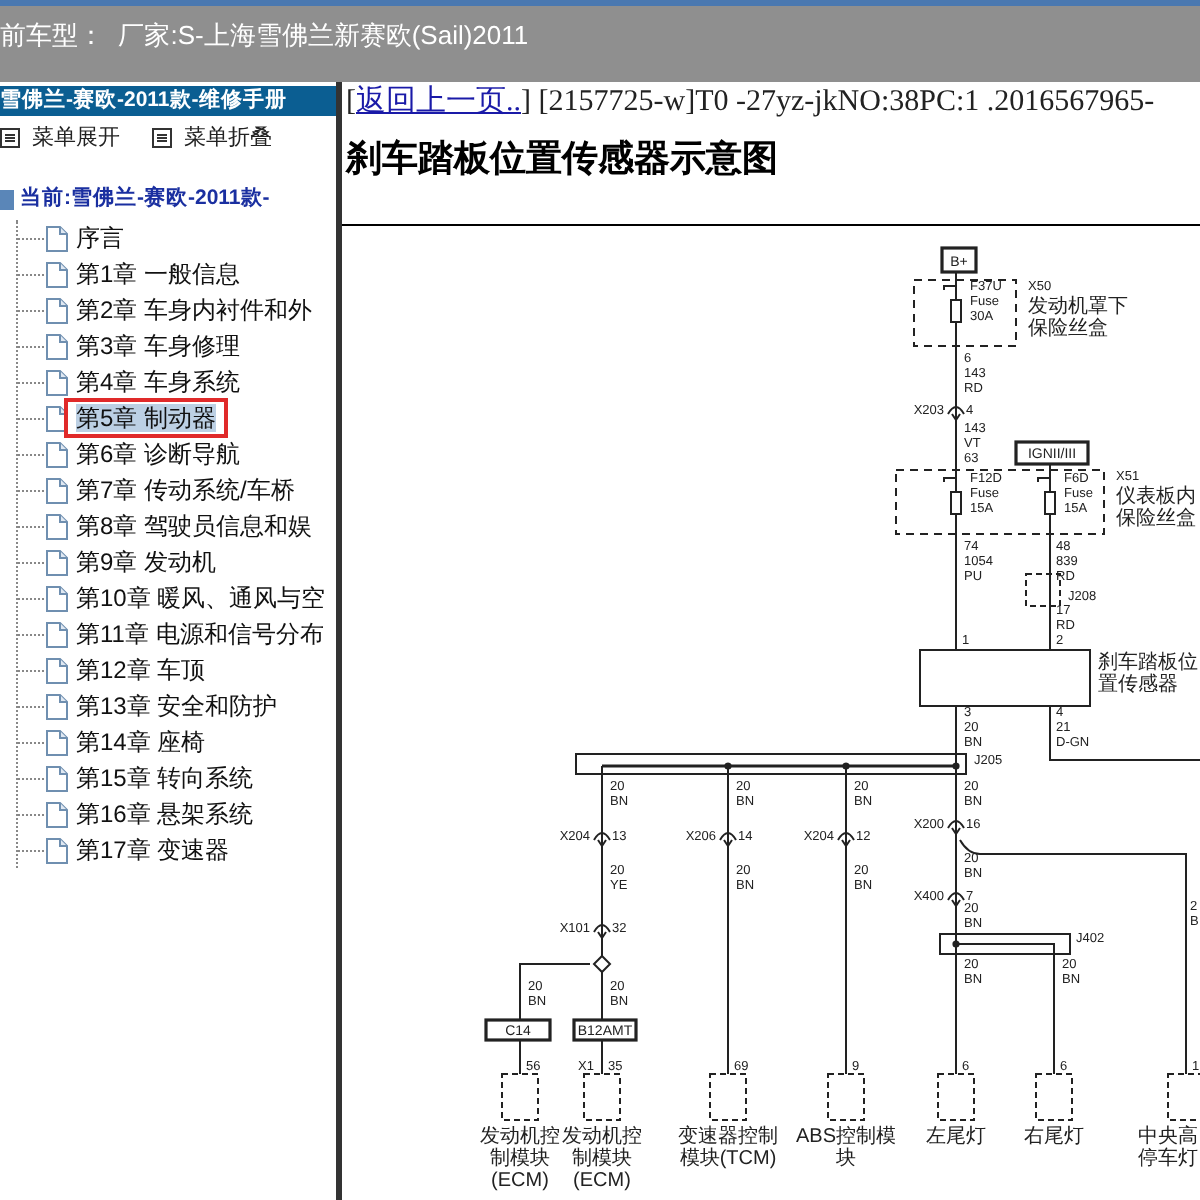 The width and height of the screenshot is (1200, 1200). Describe the element at coordinates (146, 562) in the screenshot. I see `tree-item: 第9章 发动机` at that location.